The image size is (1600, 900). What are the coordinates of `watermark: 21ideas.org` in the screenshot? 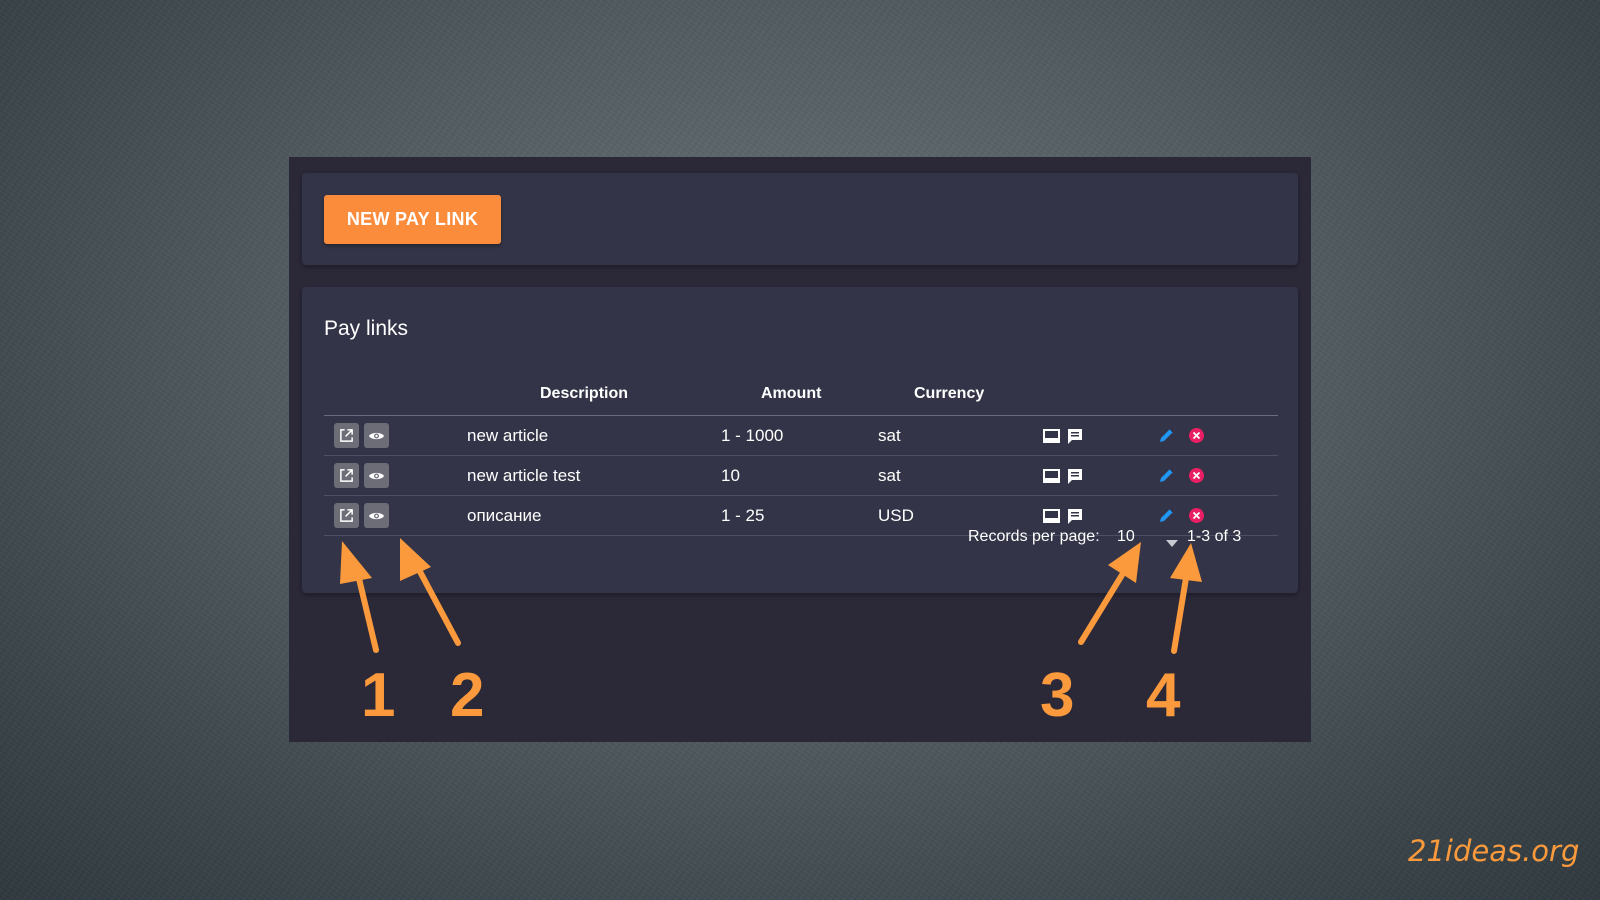 It's located at (1494, 851).